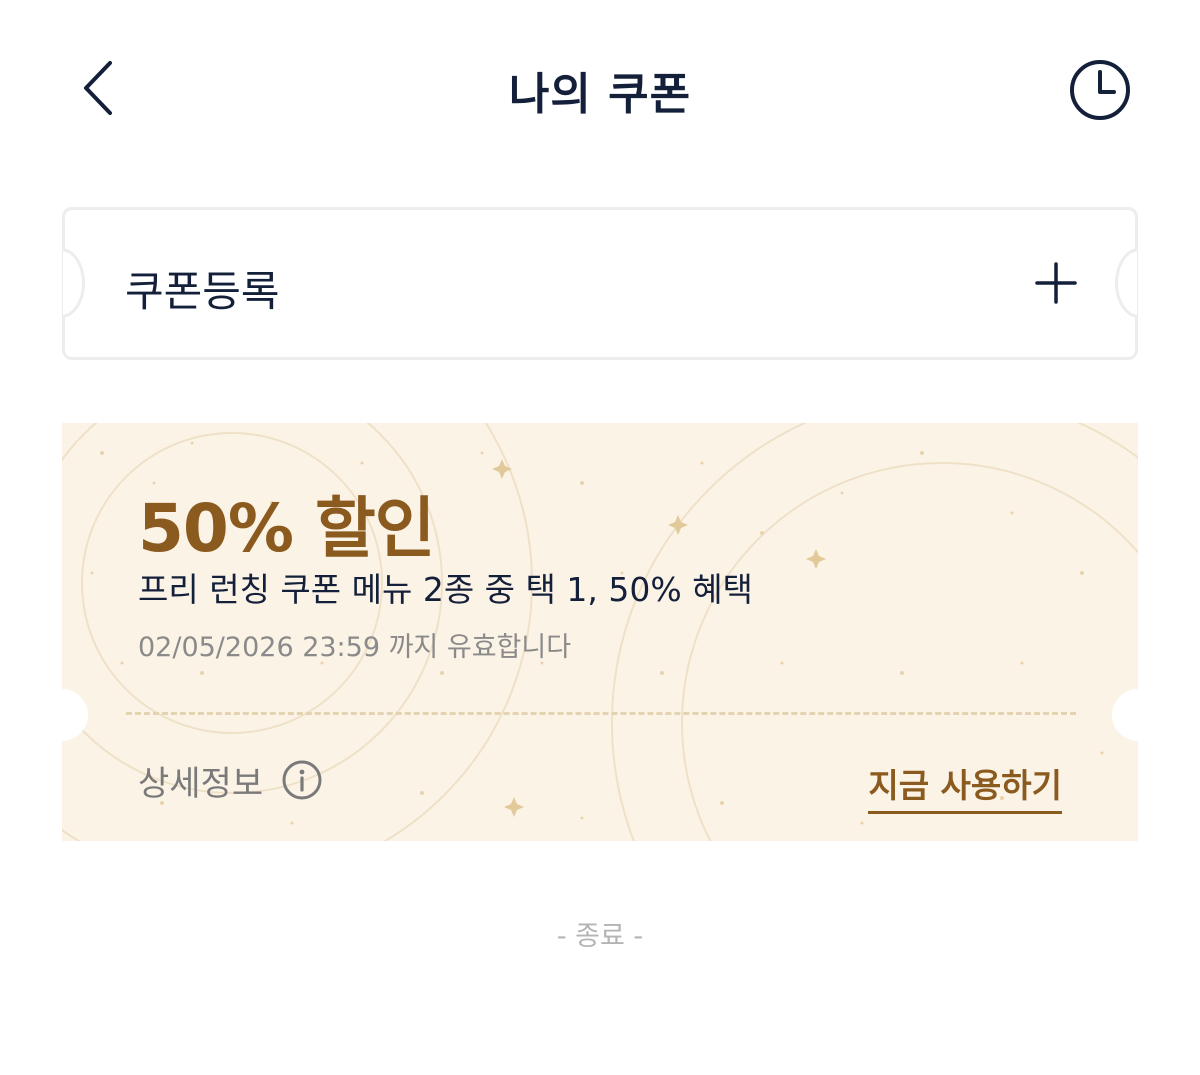 Image resolution: width=1200 pixels, height=1075 pixels. Describe the element at coordinates (601, 713) in the screenshot. I see `coupon-divider` at that location.